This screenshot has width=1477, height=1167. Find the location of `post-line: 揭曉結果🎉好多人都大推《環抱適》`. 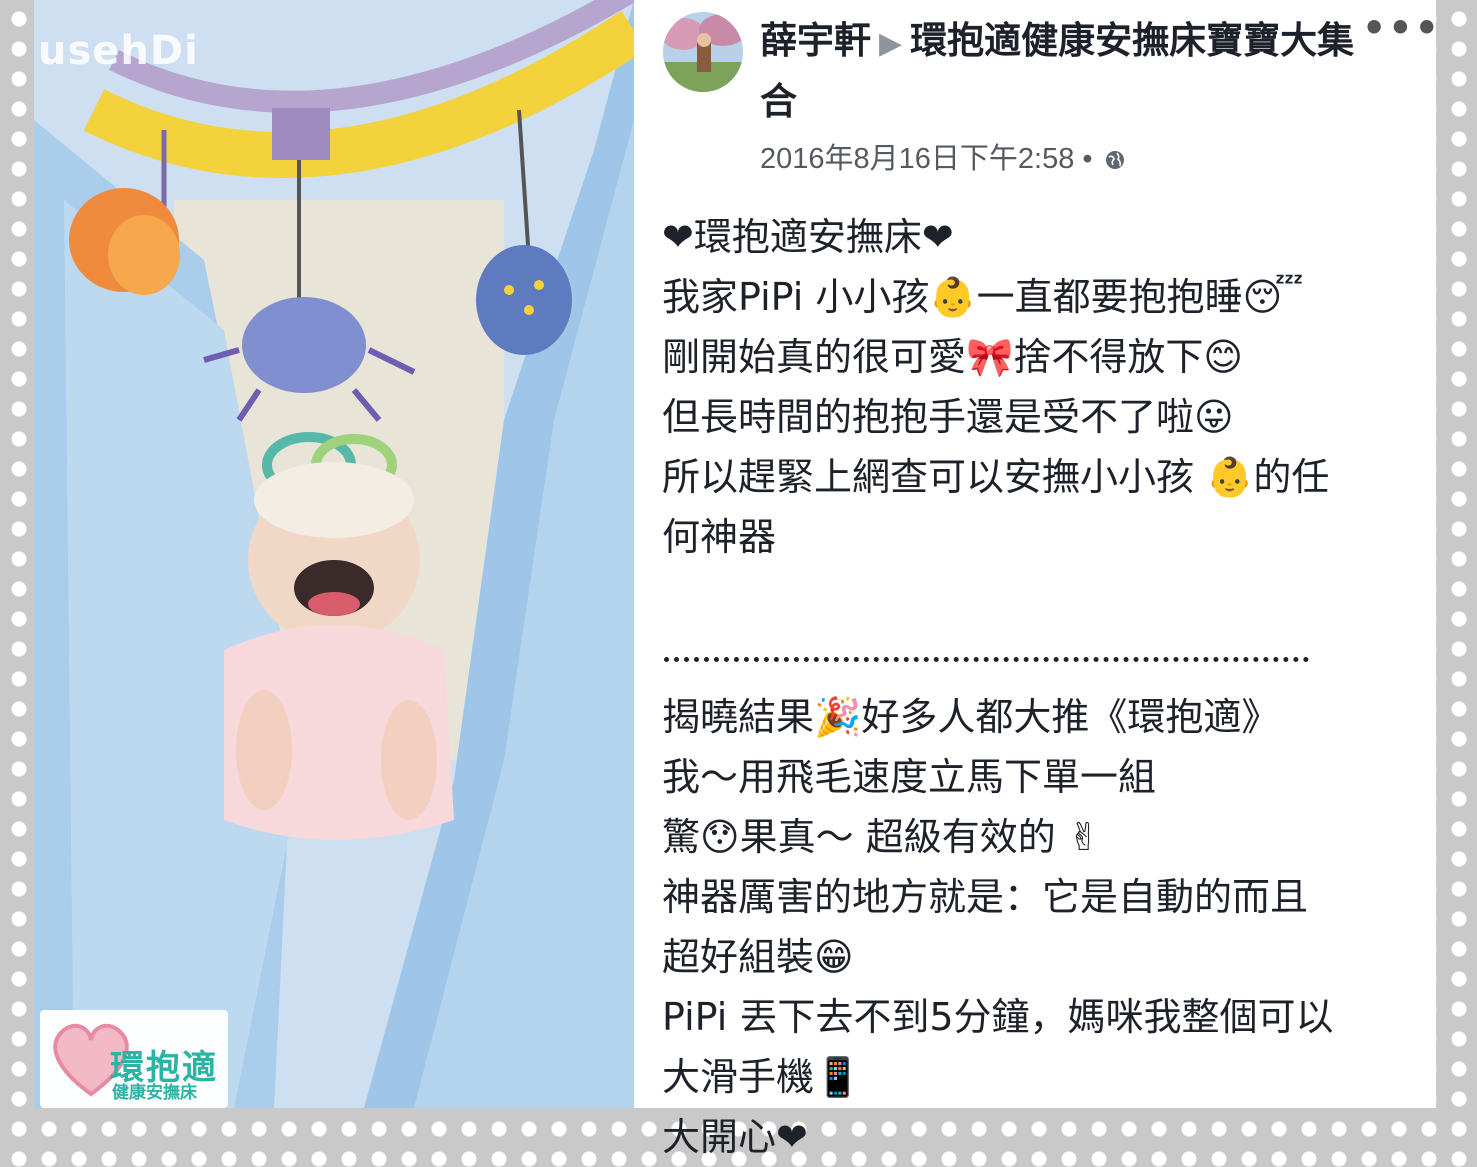

post-line: 揭曉結果🎉好多人都大推《環抱適》 is located at coordinates (971, 717).